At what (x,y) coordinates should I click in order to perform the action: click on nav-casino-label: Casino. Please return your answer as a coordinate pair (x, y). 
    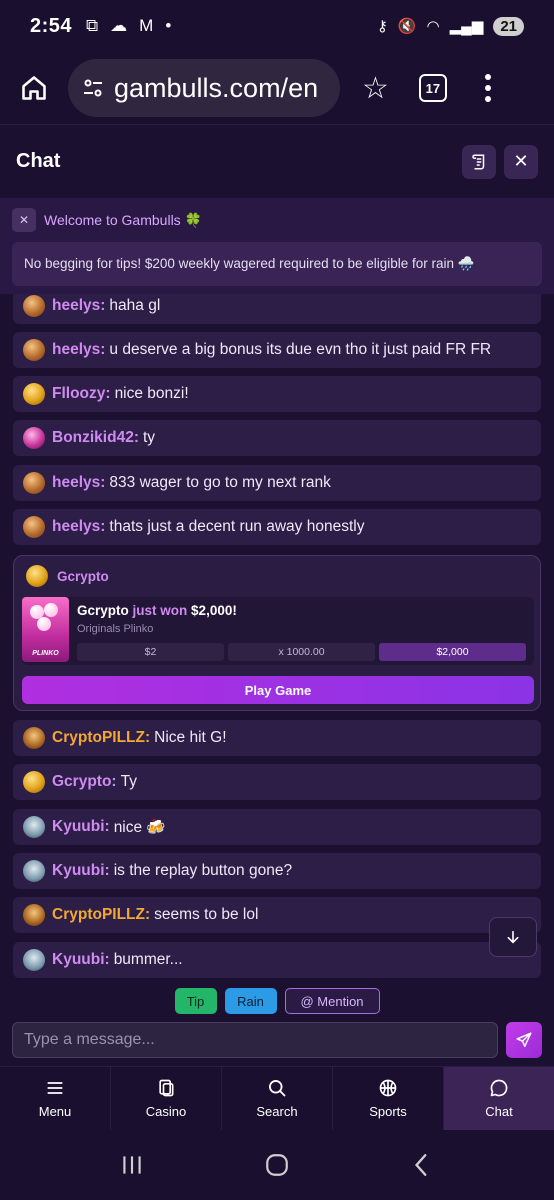
    Looking at the image, I should click on (166, 1111).